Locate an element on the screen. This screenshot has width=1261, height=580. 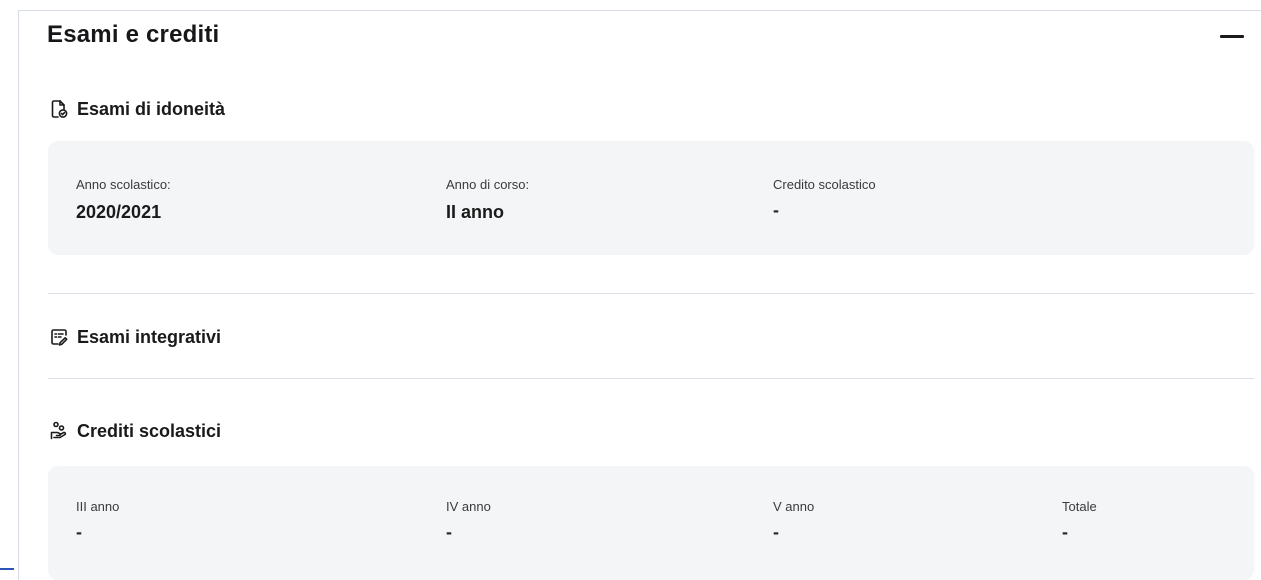
totale-label: Totale is located at coordinates (1079, 506).